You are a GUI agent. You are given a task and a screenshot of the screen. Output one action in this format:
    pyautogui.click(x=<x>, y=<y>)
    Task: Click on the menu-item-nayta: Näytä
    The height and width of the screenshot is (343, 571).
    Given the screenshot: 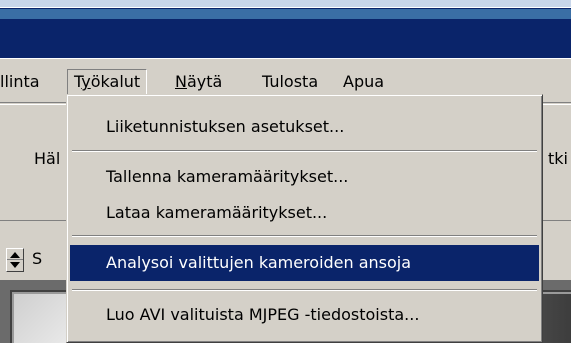 What is the action you would take?
    pyautogui.click(x=198, y=82)
    